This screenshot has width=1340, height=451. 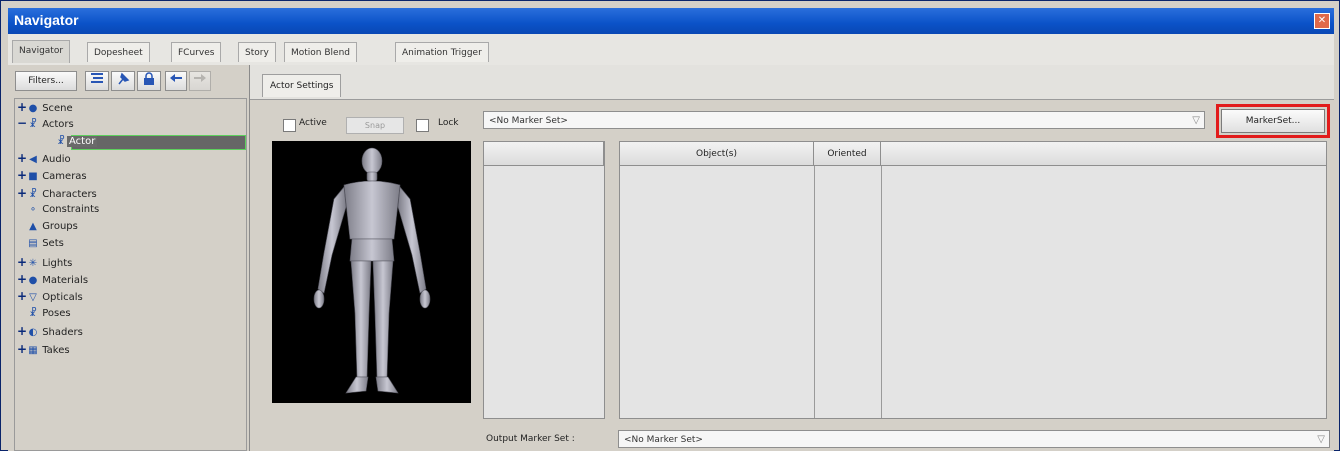 What do you see at coordinates (44, 262) in the screenshot?
I see `tree-item-lights: + ✳ Lights` at bounding box center [44, 262].